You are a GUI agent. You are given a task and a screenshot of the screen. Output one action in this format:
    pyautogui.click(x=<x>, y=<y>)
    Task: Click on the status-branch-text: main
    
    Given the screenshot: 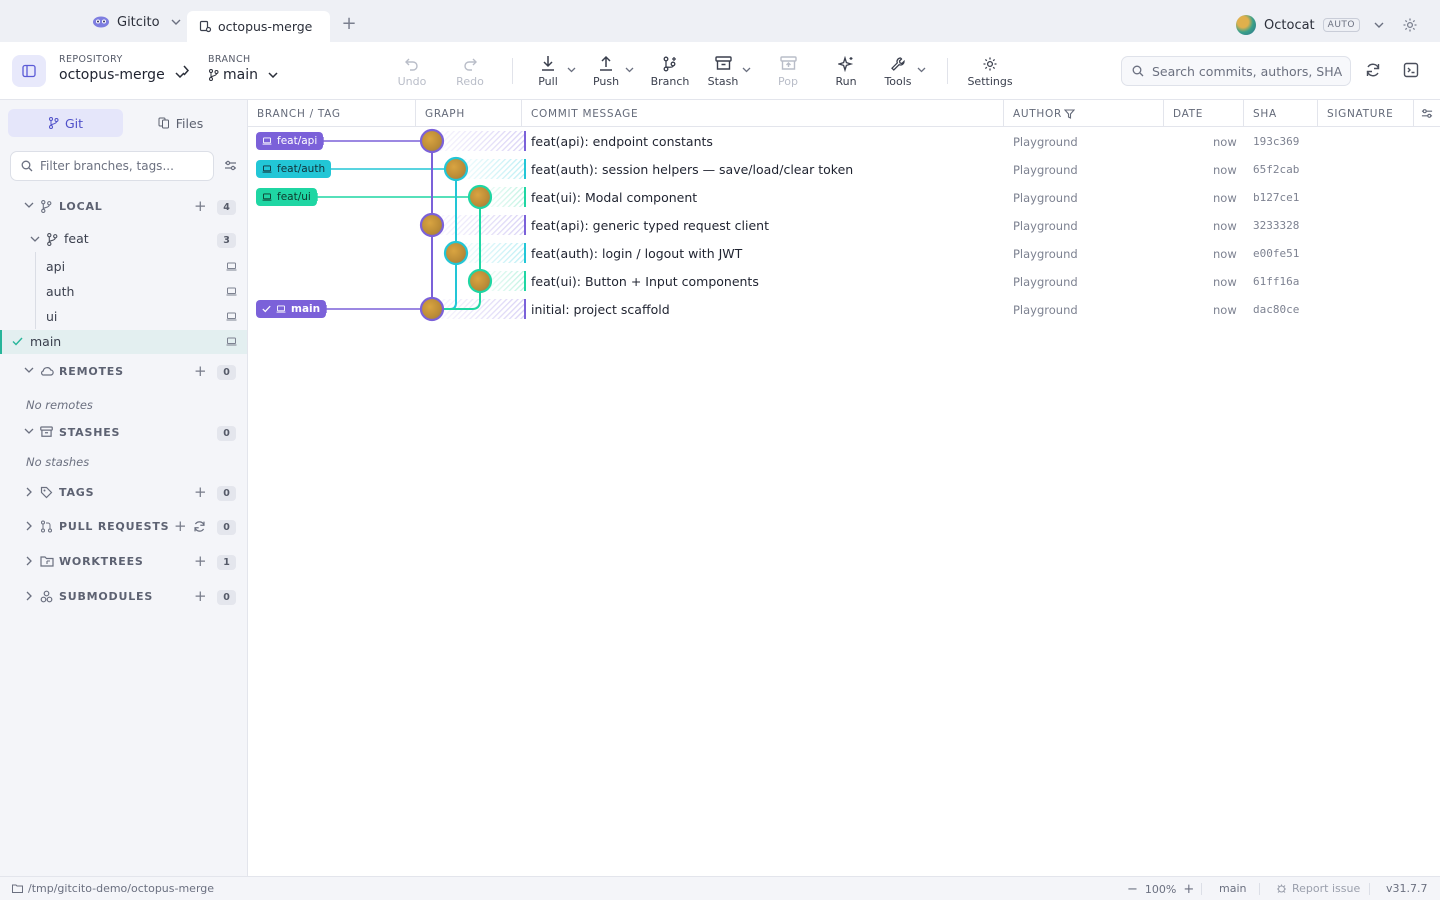 What is the action you would take?
    pyautogui.click(x=1233, y=888)
    